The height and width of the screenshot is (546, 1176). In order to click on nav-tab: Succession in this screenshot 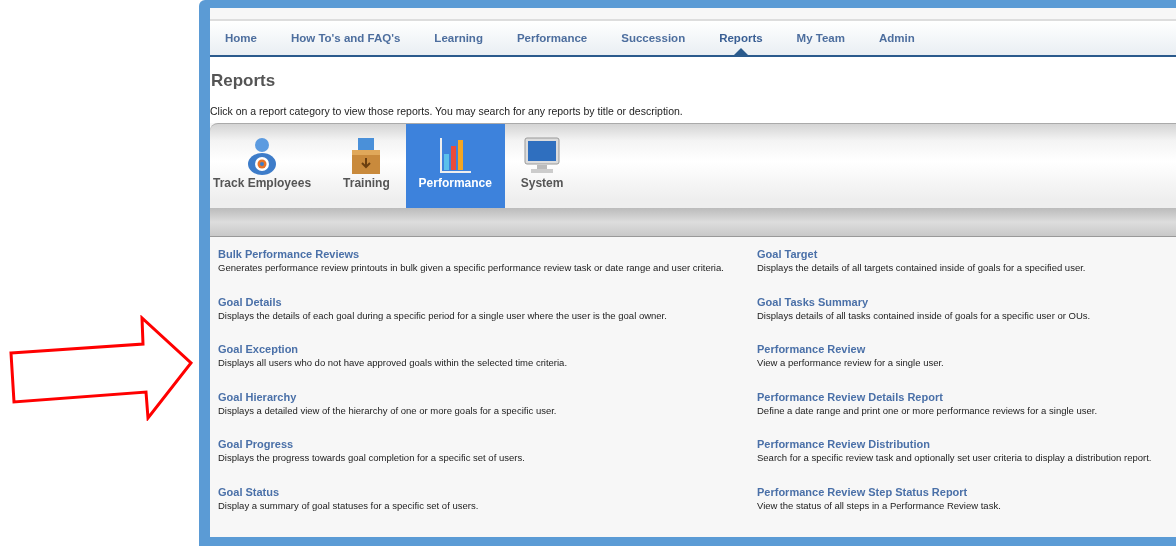, I will do `click(653, 38)`.